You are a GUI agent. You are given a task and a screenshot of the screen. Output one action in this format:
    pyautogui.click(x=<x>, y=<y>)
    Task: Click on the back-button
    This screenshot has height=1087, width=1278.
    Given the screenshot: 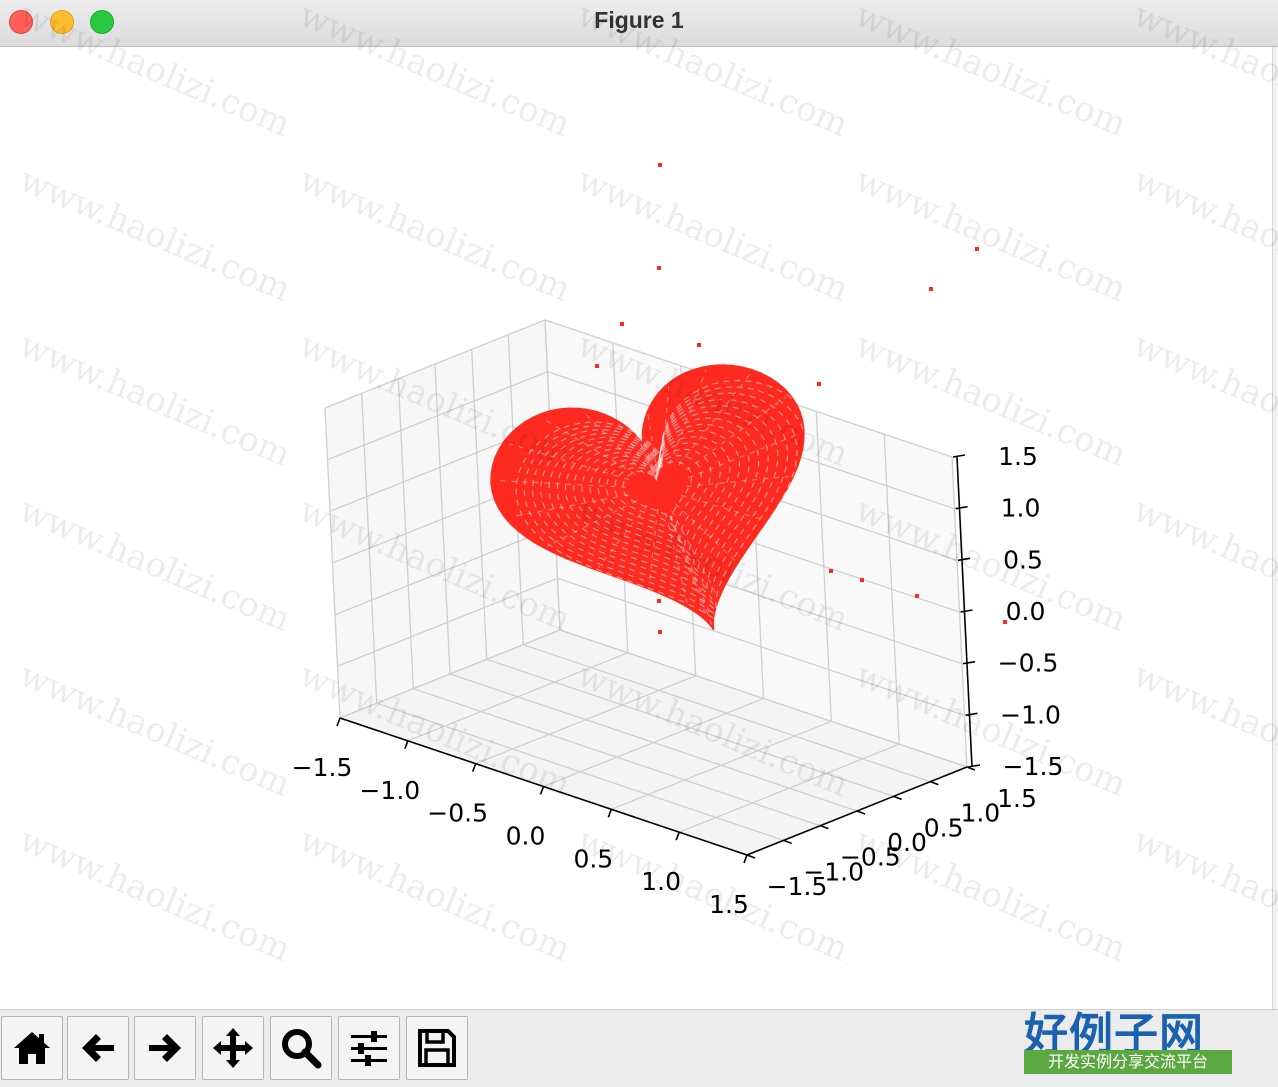 What is the action you would take?
    pyautogui.click(x=98, y=1048)
    